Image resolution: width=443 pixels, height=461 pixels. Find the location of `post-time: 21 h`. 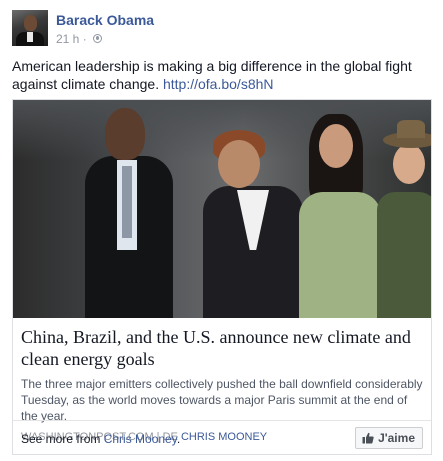

post-time: 21 h is located at coordinates (67, 39).